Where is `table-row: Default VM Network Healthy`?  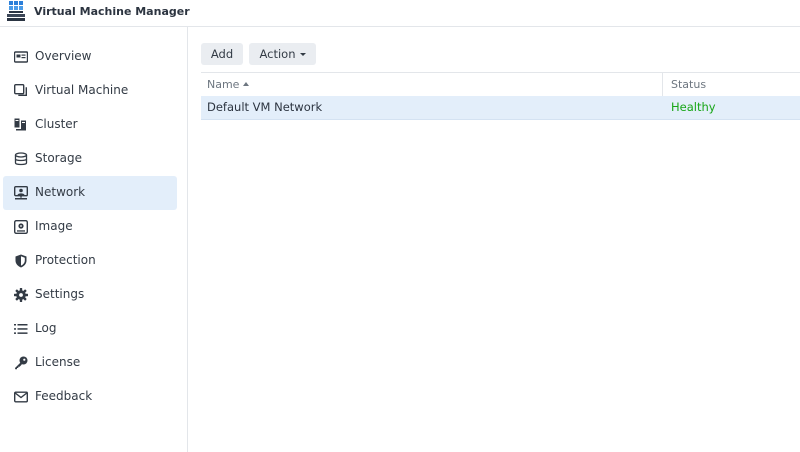
table-row: Default VM Network Healthy is located at coordinates (500, 108).